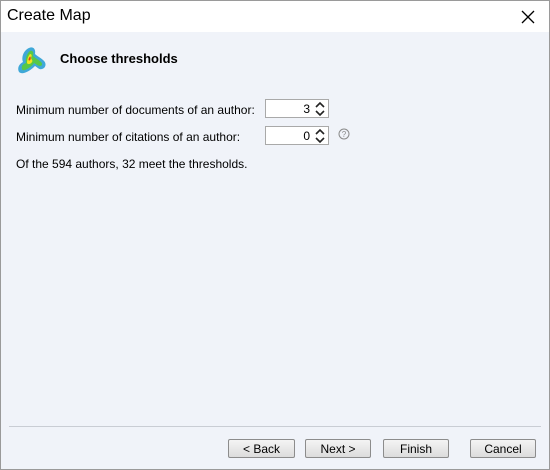 The height and width of the screenshot is (470, 550). I want to click on help-icon: ?, so click(344, 134).